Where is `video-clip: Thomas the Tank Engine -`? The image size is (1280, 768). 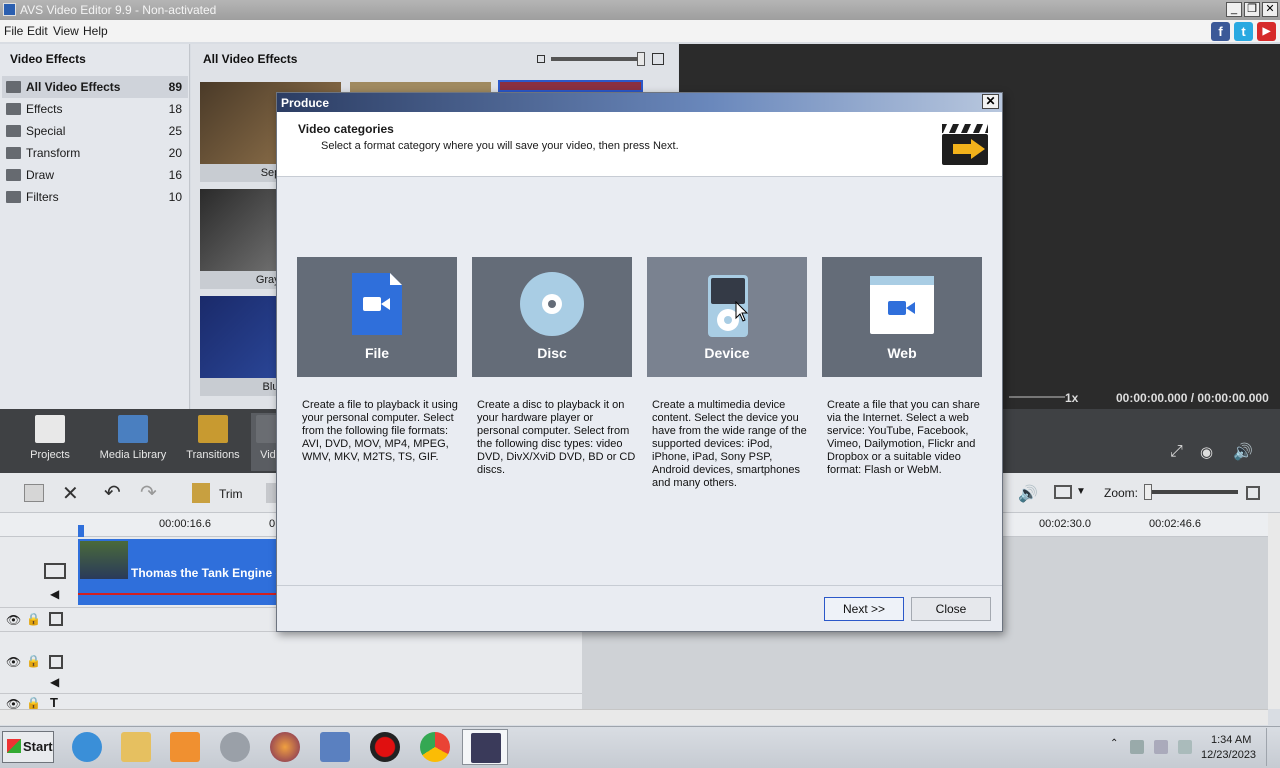
video-clip: Thomas the Tank Engine - is located at coordinates (178, 572).